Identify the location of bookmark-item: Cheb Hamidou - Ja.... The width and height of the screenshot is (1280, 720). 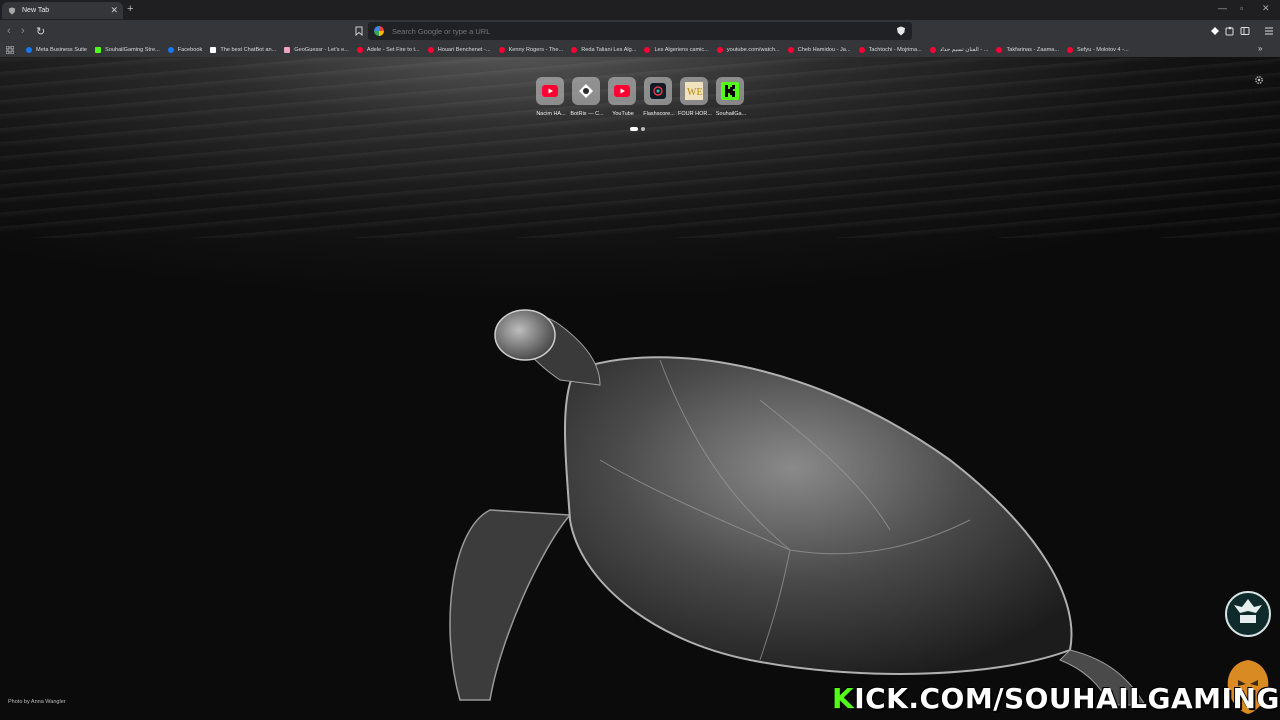
(819, 49).